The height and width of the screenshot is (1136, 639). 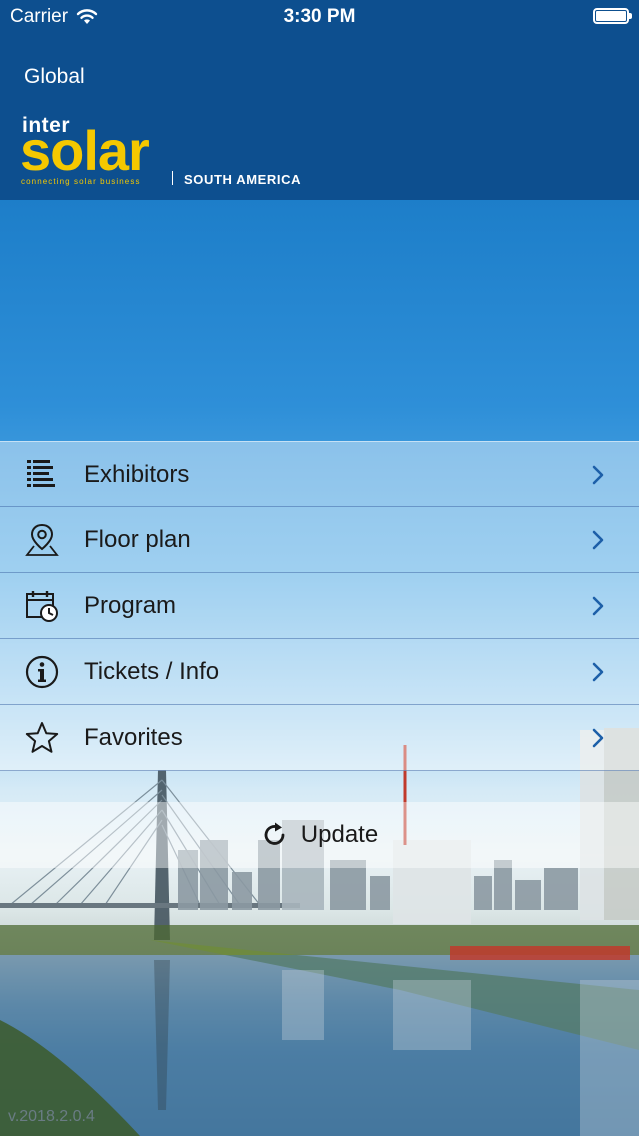 What do you see at coordinates (42, 539) in the screenshot?
I see `map-pin-icon` at bounding box center [42, 539].